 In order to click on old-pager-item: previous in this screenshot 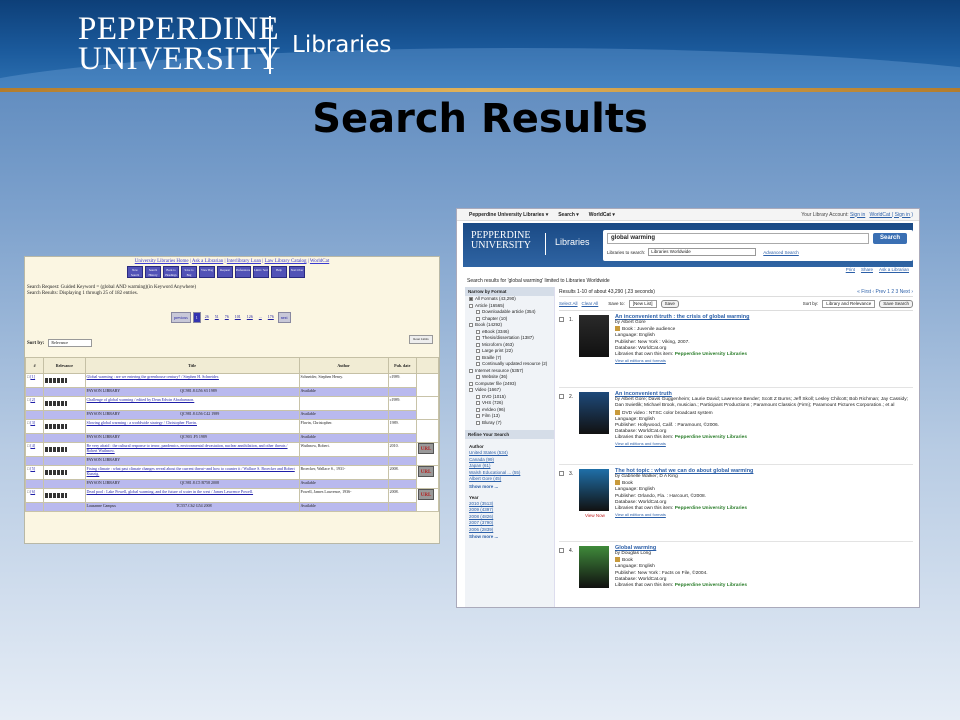, I will do `click(181, 317)`.